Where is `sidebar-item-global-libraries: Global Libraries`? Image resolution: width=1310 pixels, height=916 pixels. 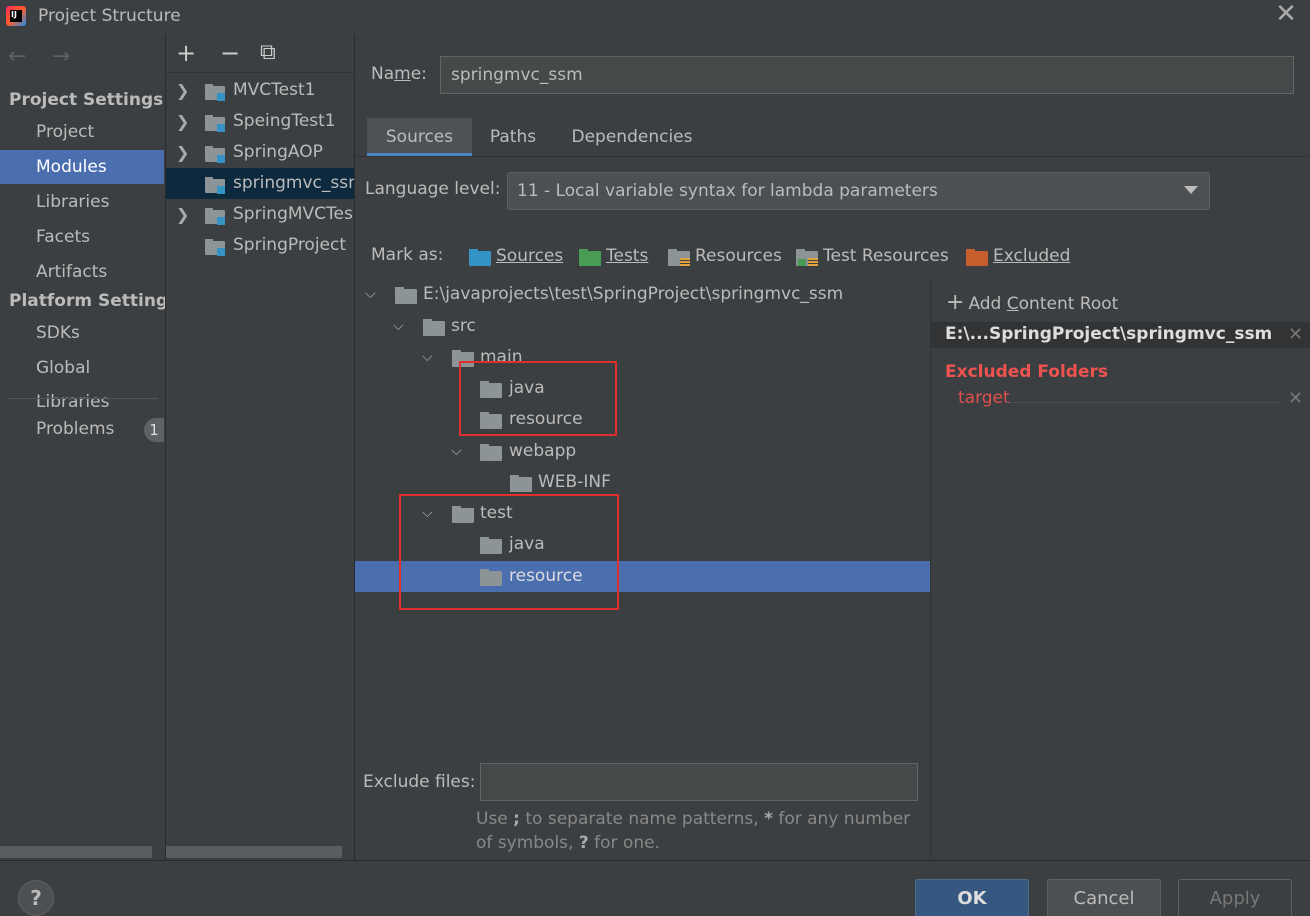
sidebar-item-global-libraries: Global Libraries is located at coordinates (82, 381).